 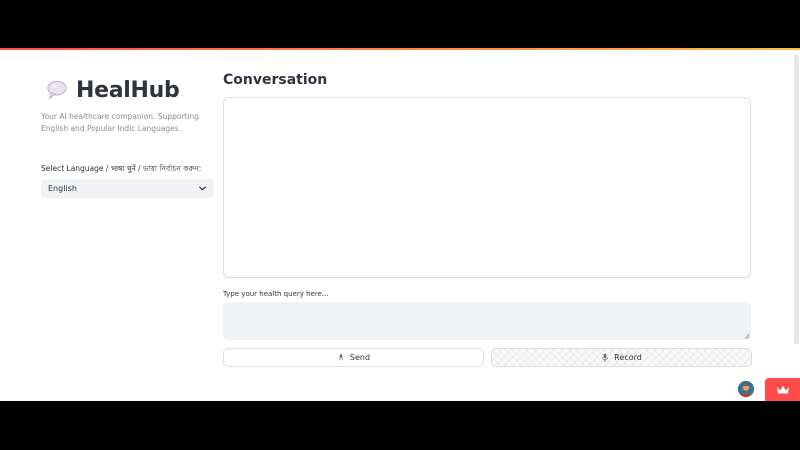 I want to click on send-button: Send, so click(x=353, y=357).